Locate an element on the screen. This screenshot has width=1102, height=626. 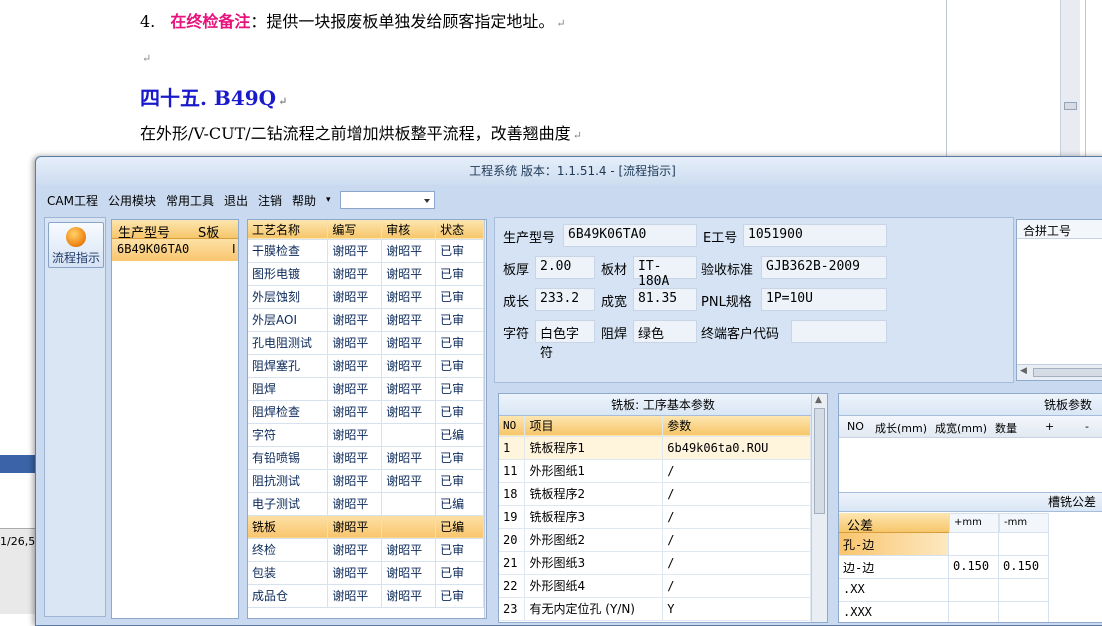
field-standard: GJB362B-2009 is located at coordinates (824, 267).